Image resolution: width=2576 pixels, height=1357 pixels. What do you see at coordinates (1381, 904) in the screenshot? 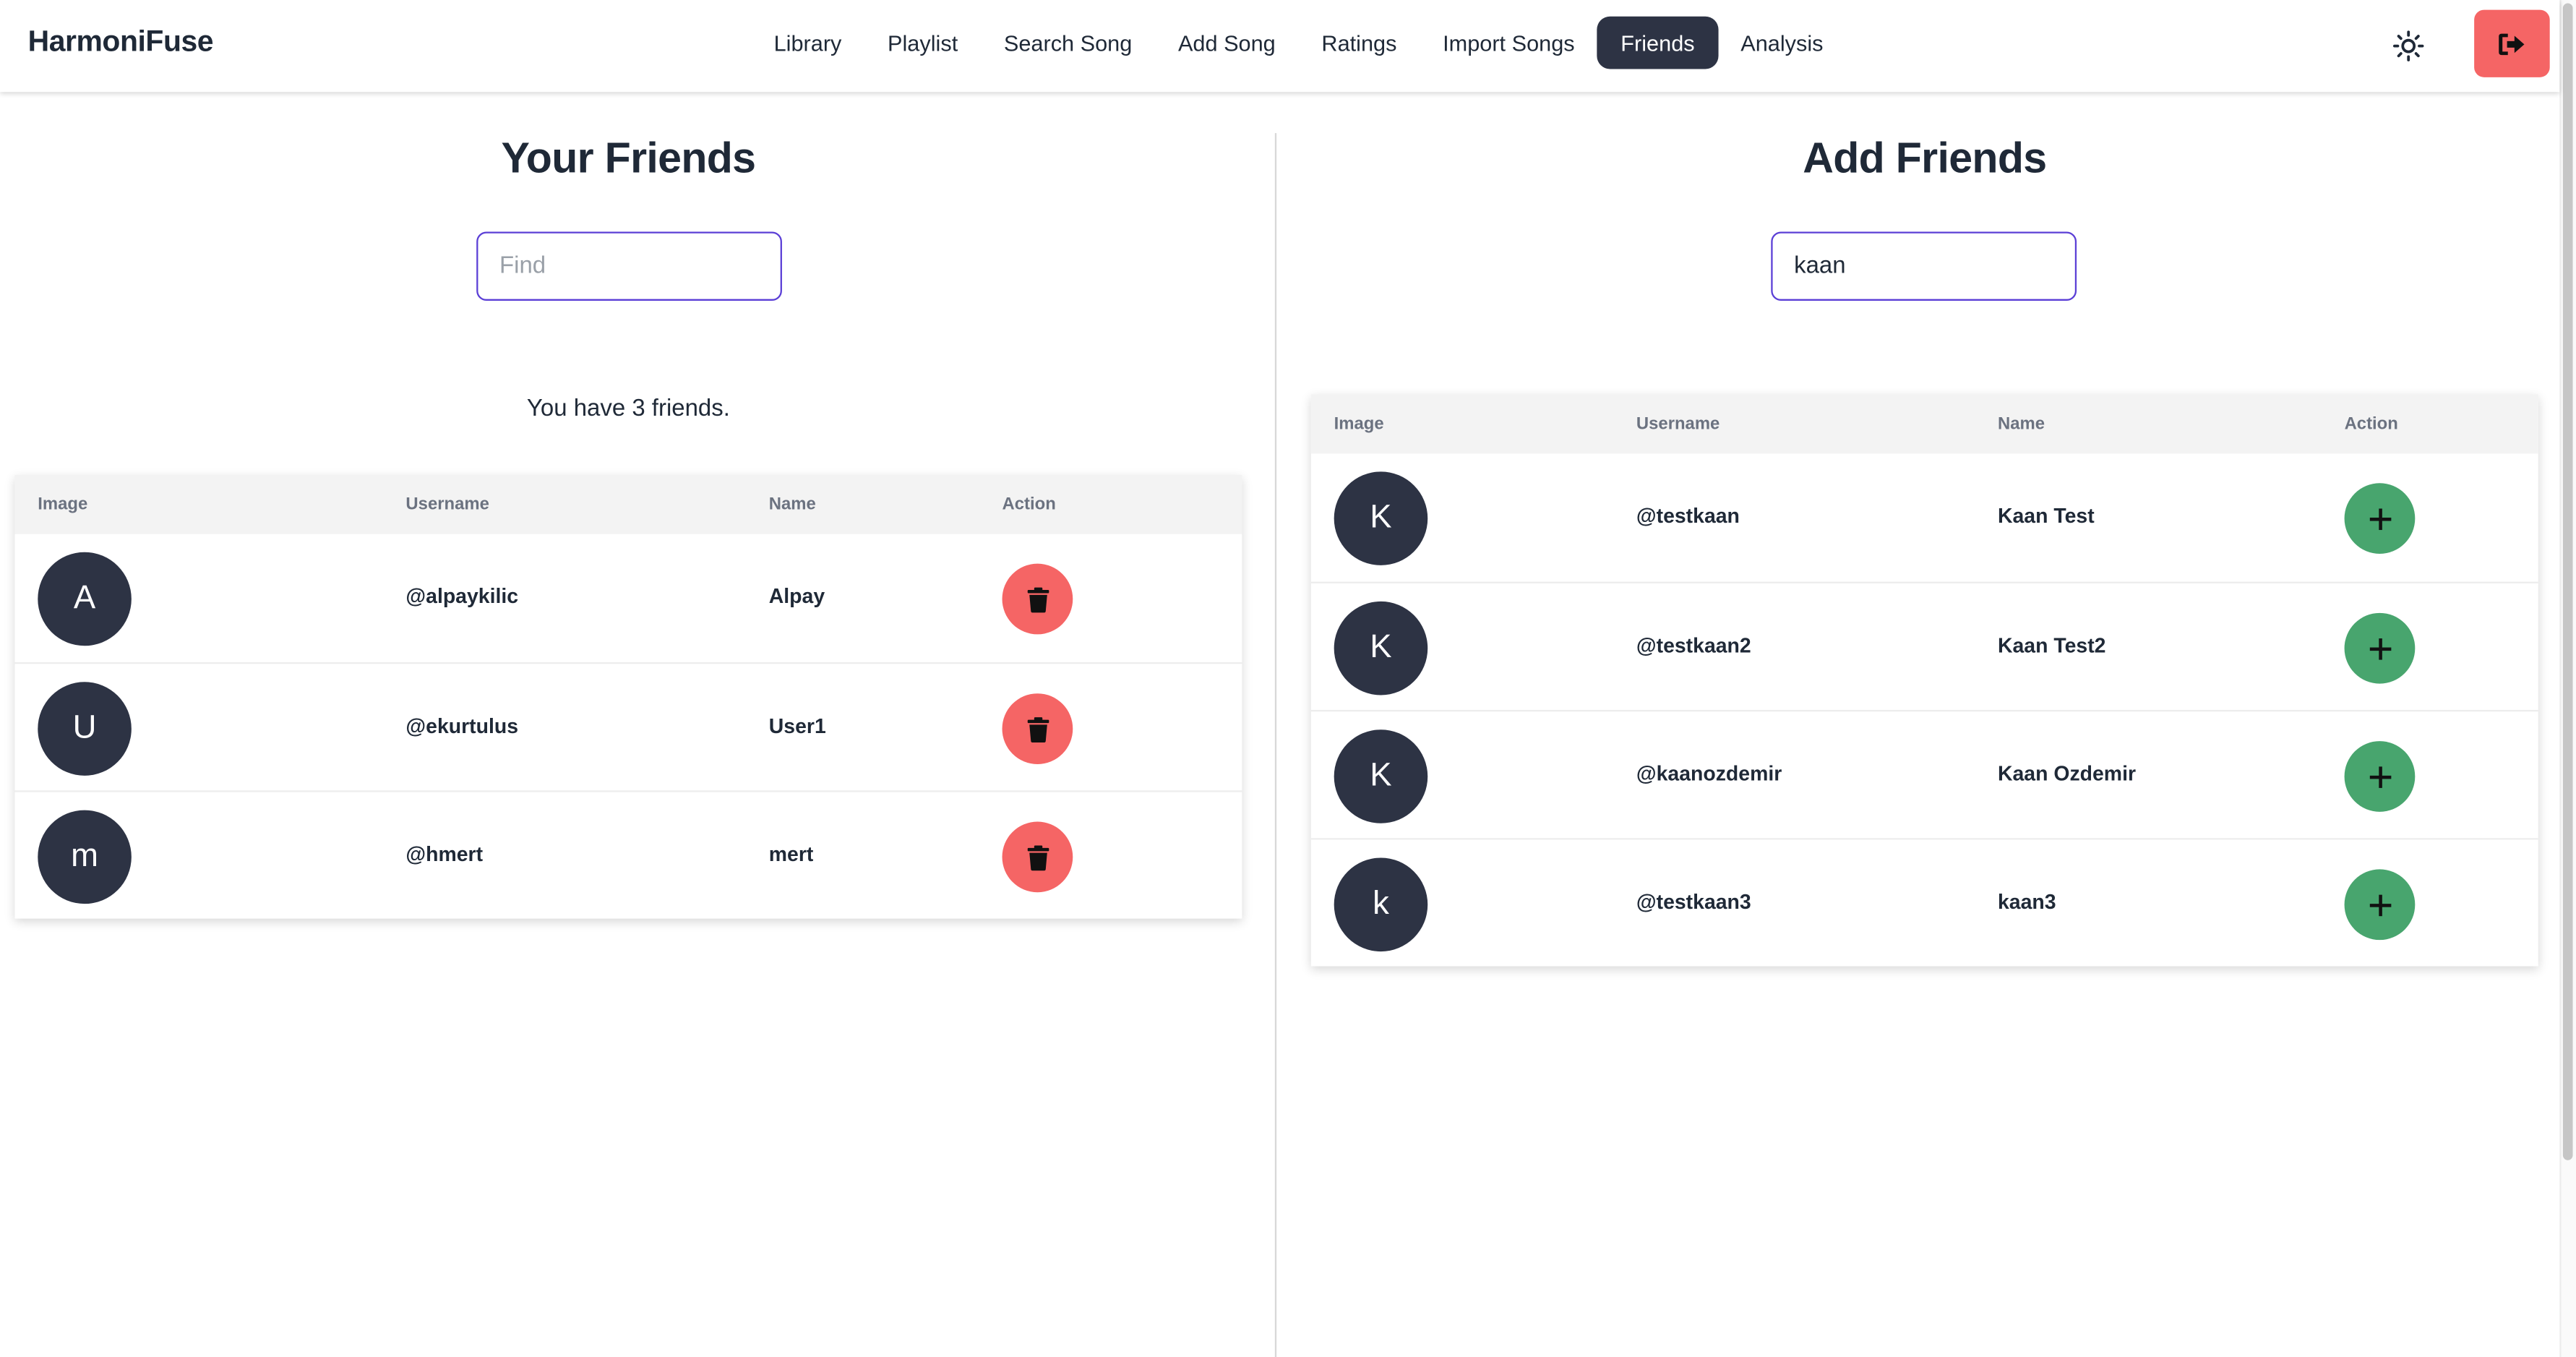
I see `avatar: k` at bounding box center [1381, 904].